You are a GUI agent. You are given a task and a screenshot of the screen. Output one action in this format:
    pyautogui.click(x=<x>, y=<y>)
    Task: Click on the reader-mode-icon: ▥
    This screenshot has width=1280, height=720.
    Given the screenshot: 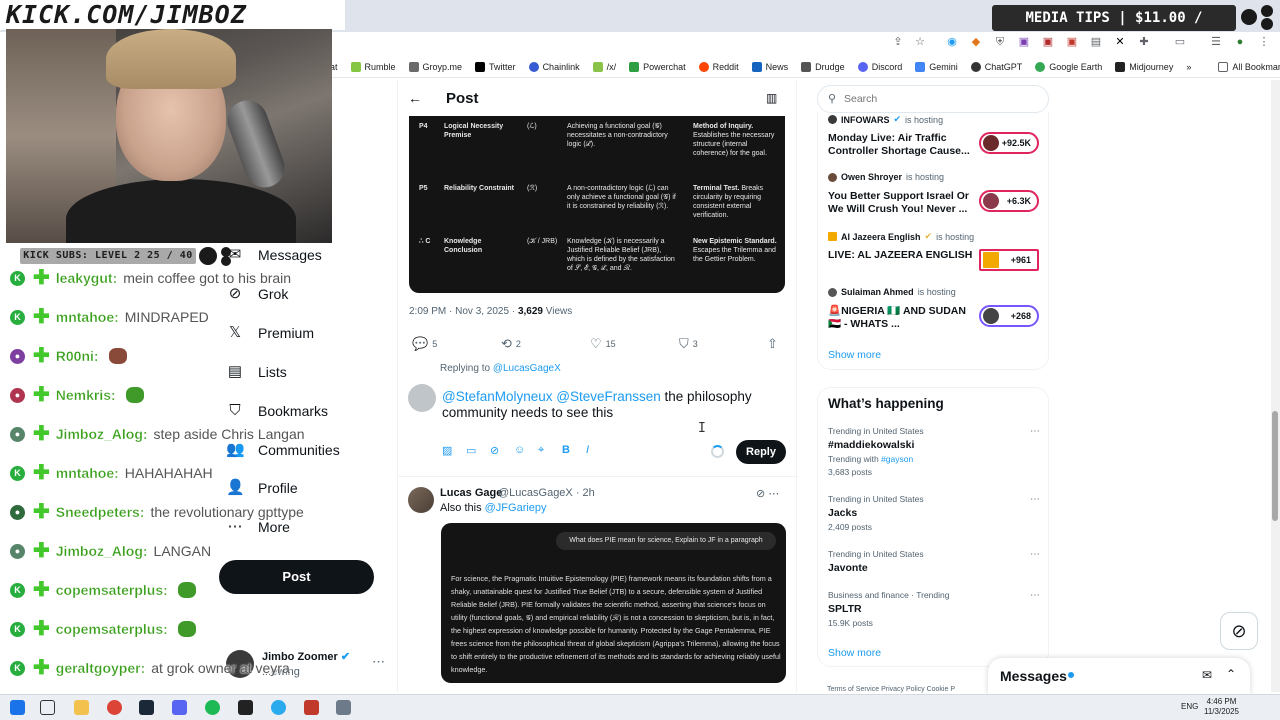 What is the action you would take?
    pyautogui.click(x=771, y=98)
    